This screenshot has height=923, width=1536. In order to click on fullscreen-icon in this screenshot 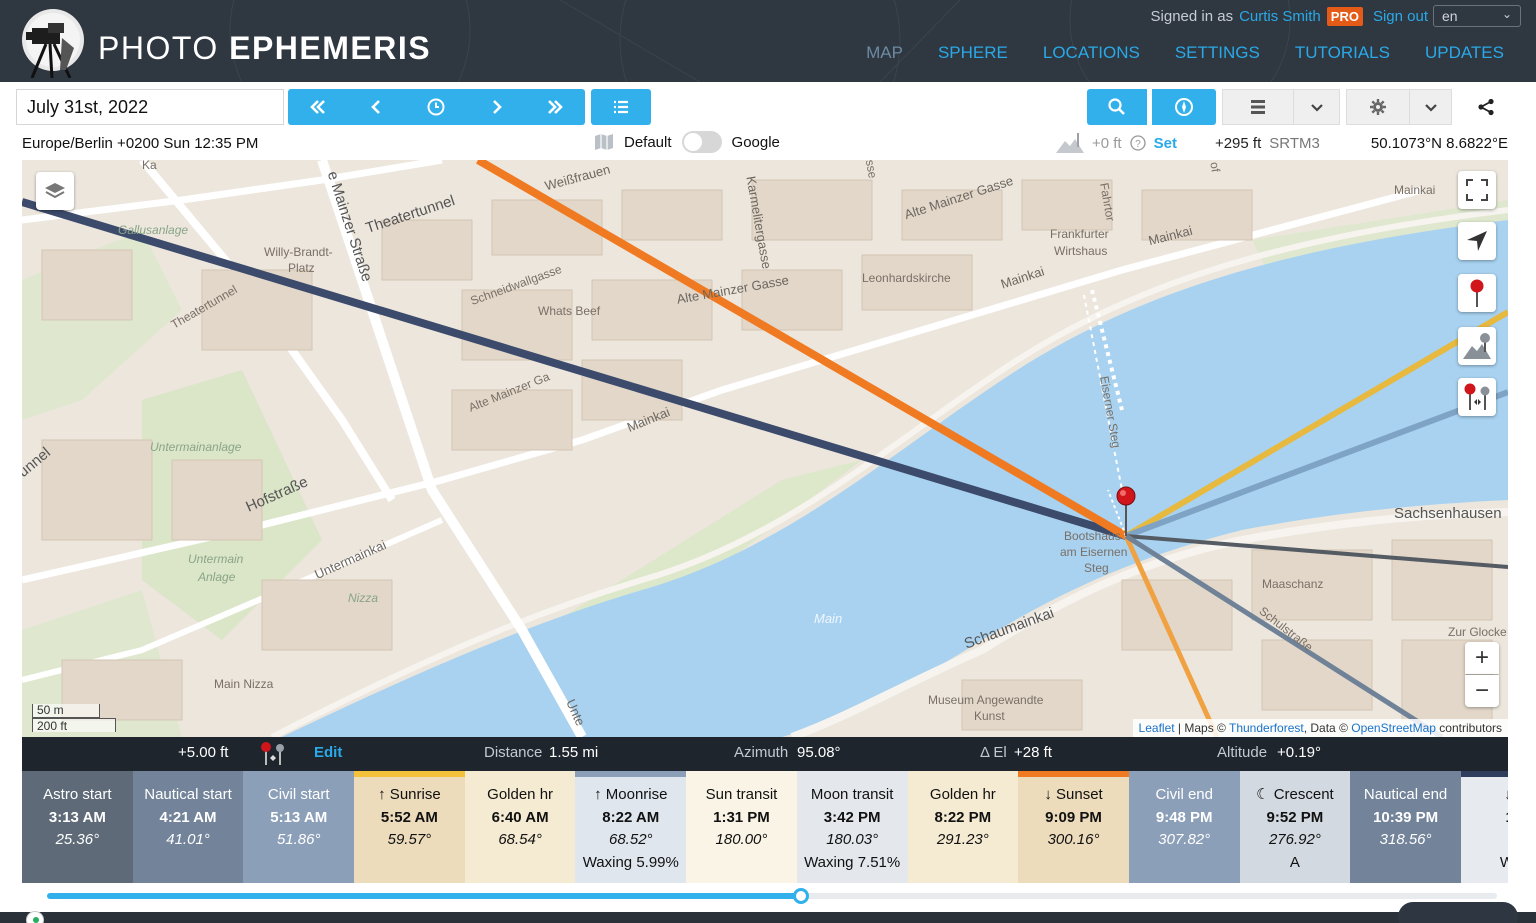, I will do `click(1477, 190)`.